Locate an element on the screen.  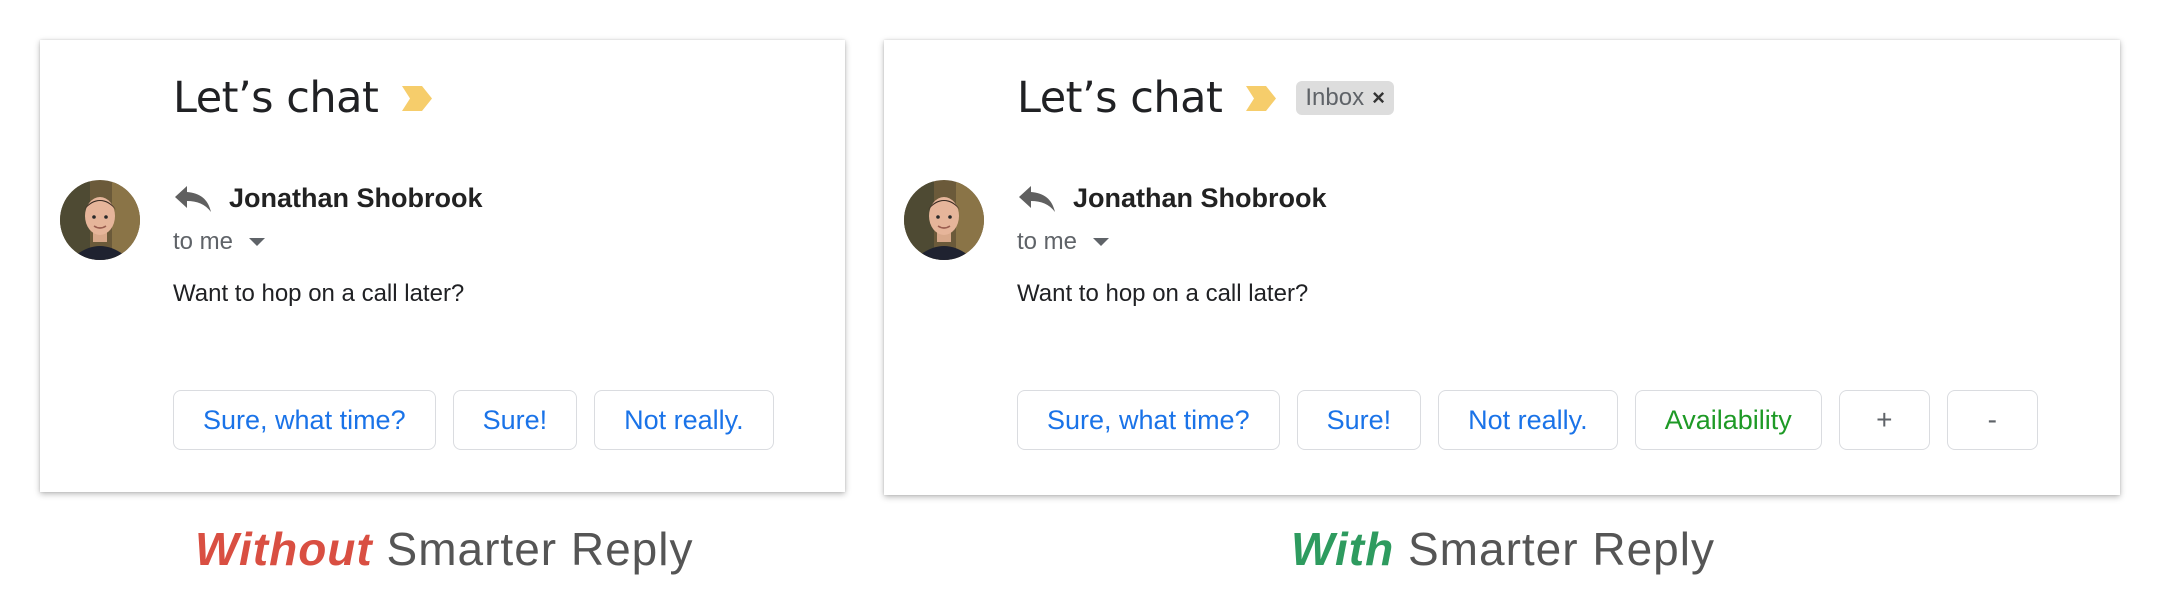
add-reply-button: + is located at coordinates (1884, 420).